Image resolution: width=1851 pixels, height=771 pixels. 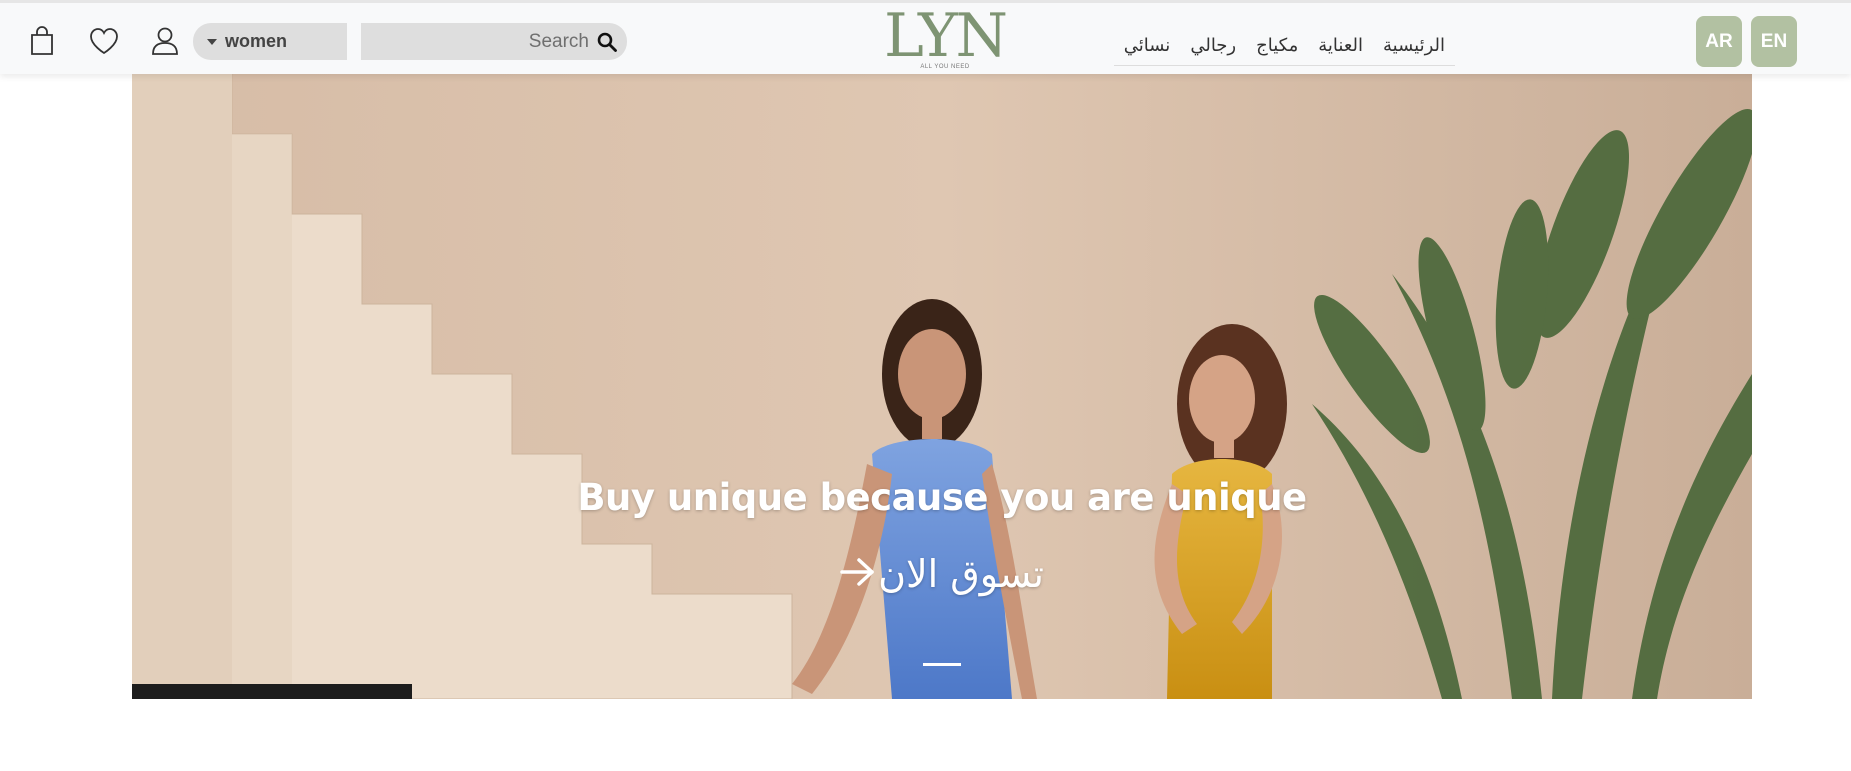 What do you see at coordinates (42, 41) in the screenshot?
I see `shopping-bag-icon` at bounding box center [42, 41].